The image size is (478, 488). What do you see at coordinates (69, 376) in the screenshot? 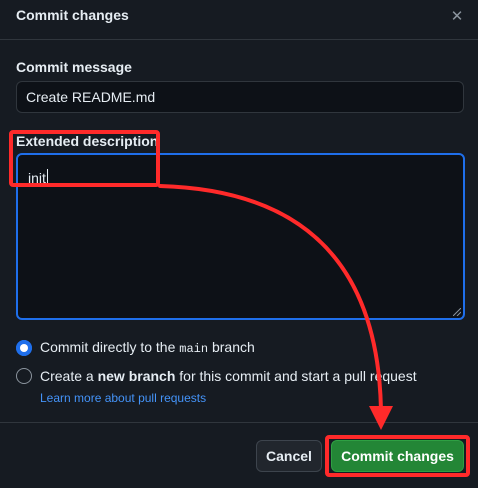
I see `new-branch-prefix: Create a` at bounding box center [69, 376].